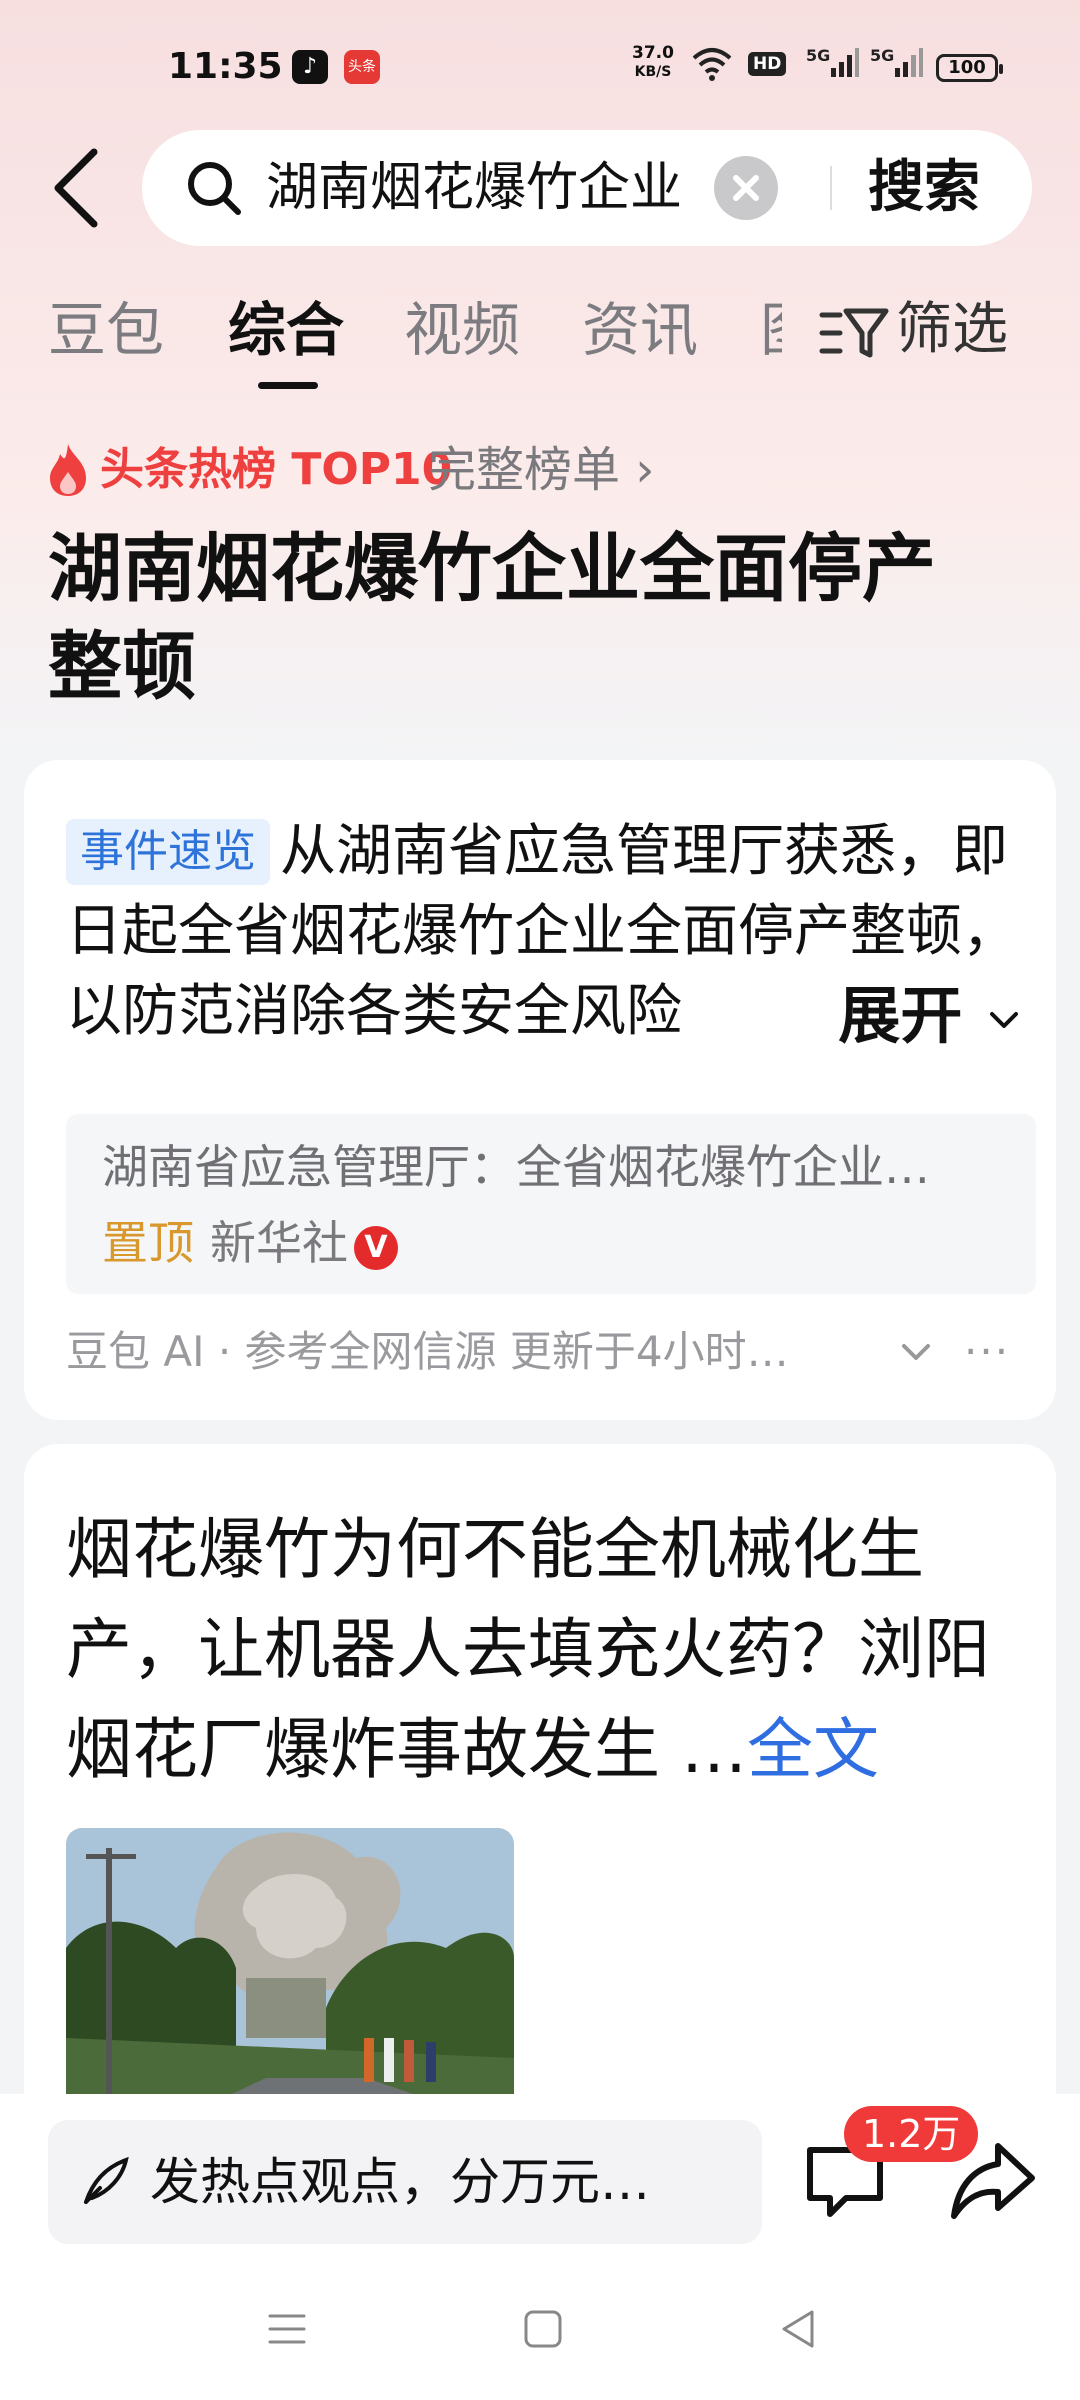  What do you see at coordinates (68, 470) in the screenshot?
I see `flame-icon` at bounding box center [68, 470].